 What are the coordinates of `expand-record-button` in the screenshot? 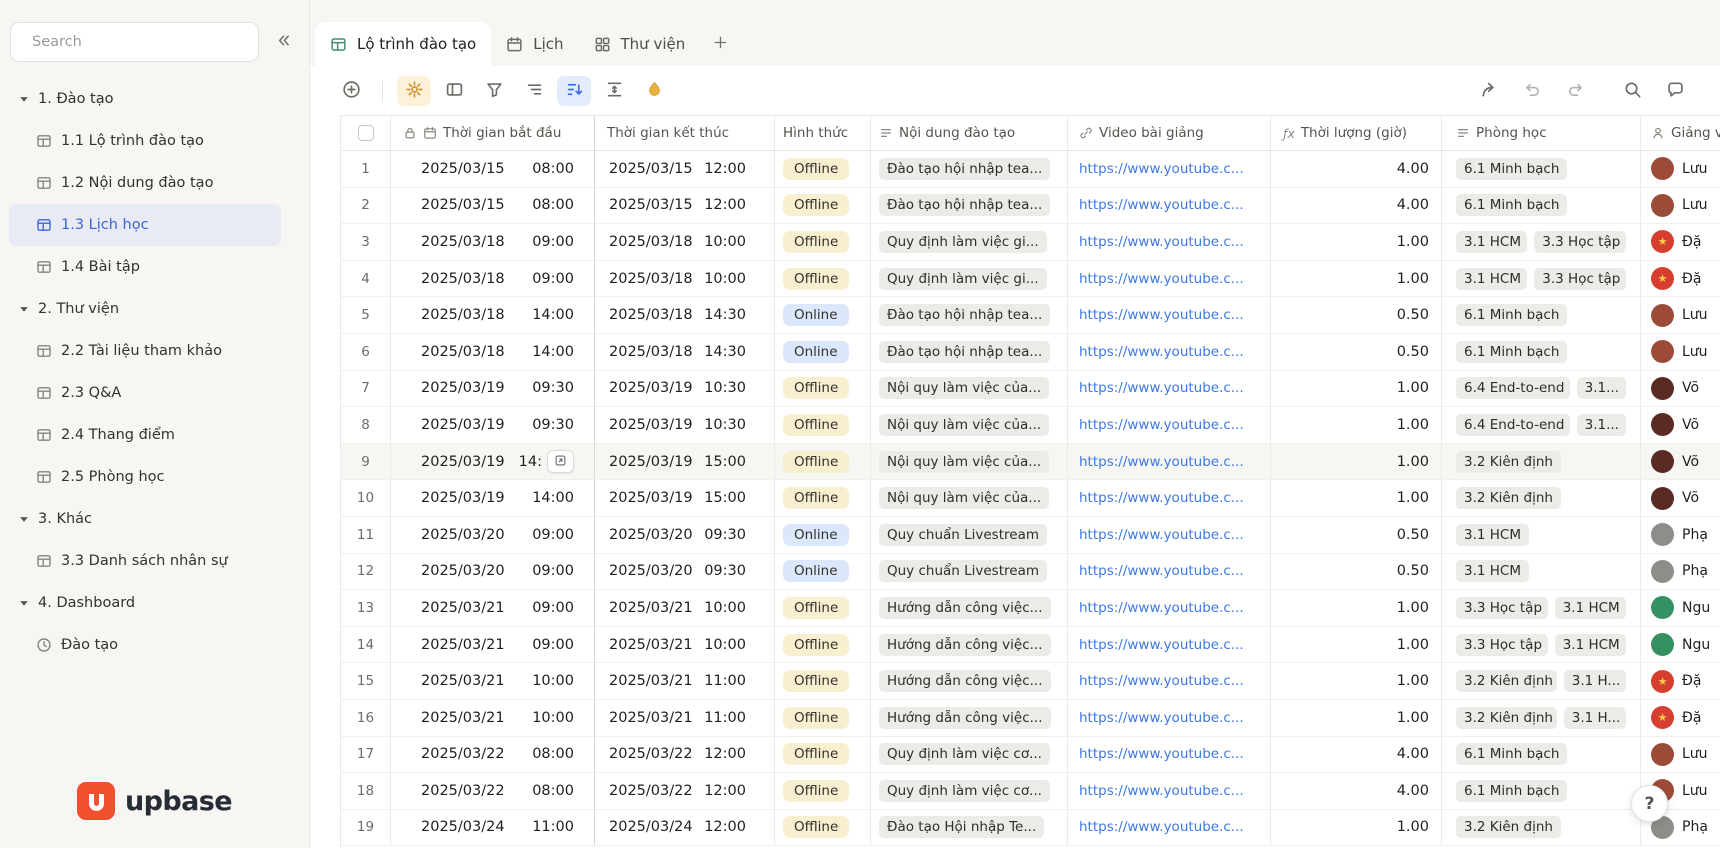 It's located at (560, 462).